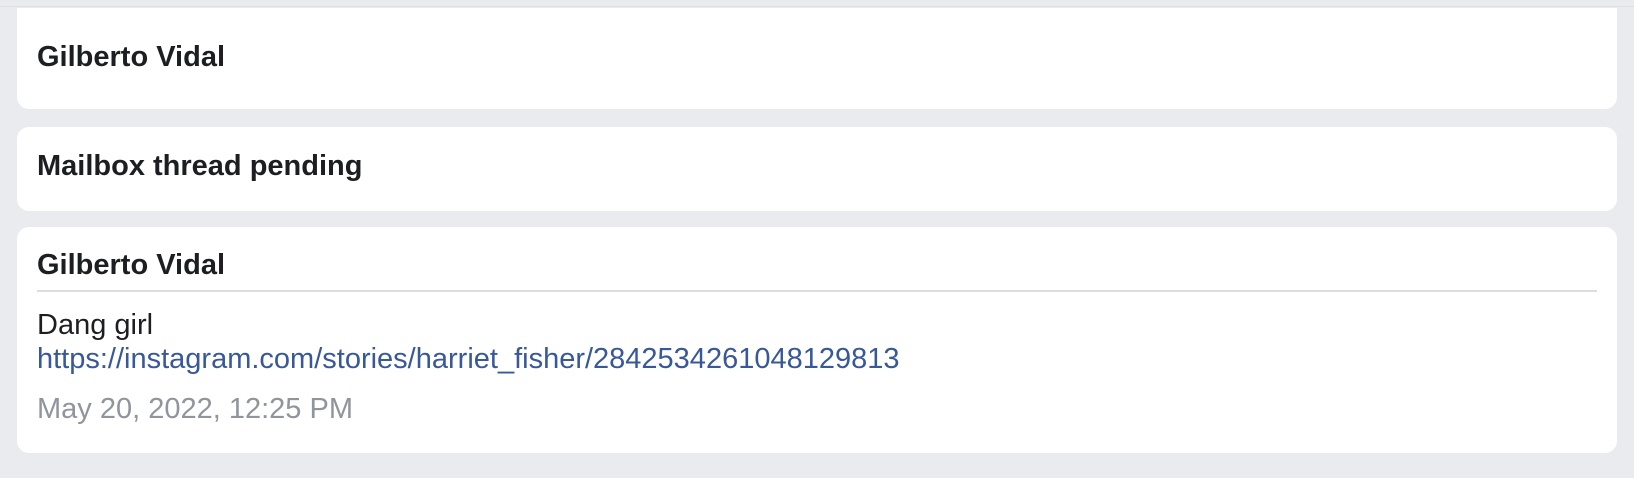  What do you see at coordinates (200, 166) in the screenshot?
I see `thread-status-title: Mailbox thread pending` at bounding box center [200, 166].